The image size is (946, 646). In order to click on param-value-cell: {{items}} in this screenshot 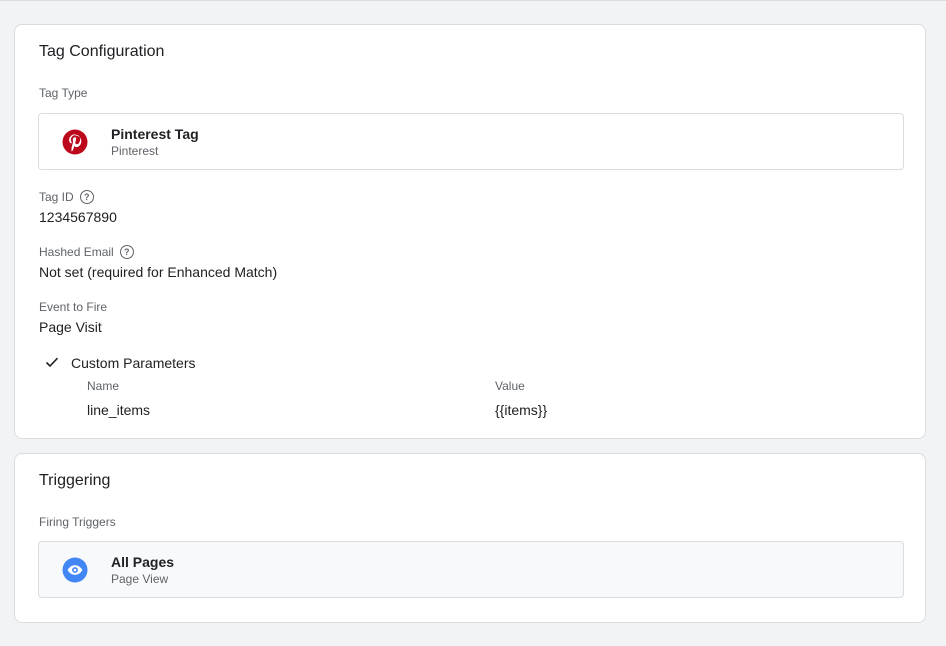, I will do `click(521, 410)`.